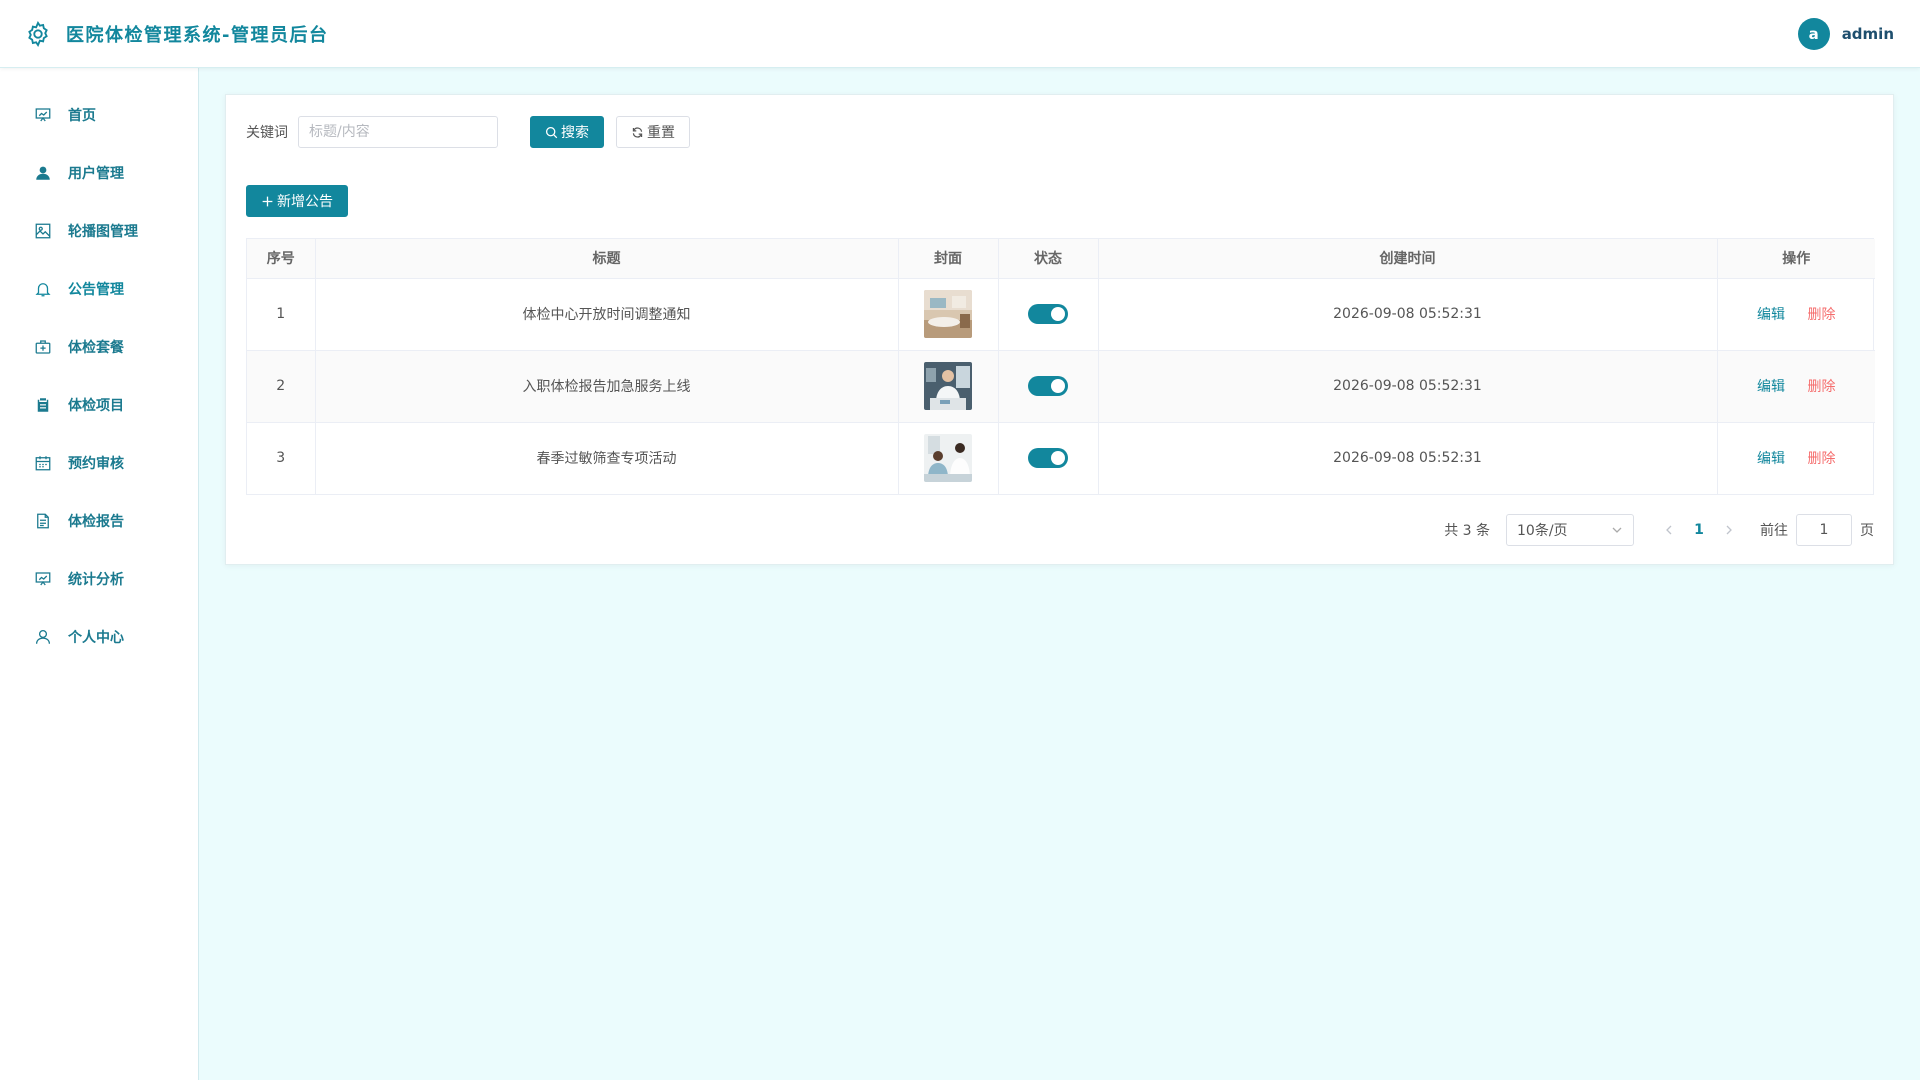 This screenshot has height=1080, width=1920. Describe the element at coordinates (99, 347) in the screenshot. I see `sidebar-item-packages: 体检套餐` at that location.